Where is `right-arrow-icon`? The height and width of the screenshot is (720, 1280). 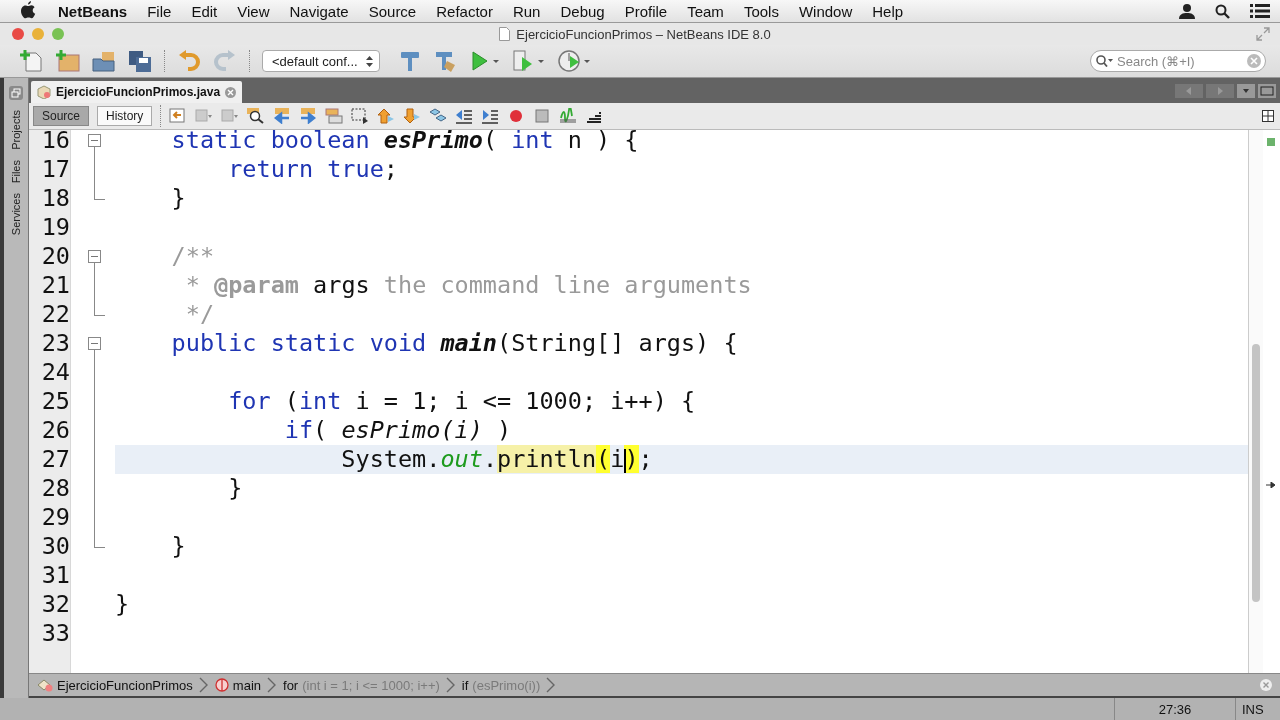
right-arrow-icon is located at coordinates (308, 116).